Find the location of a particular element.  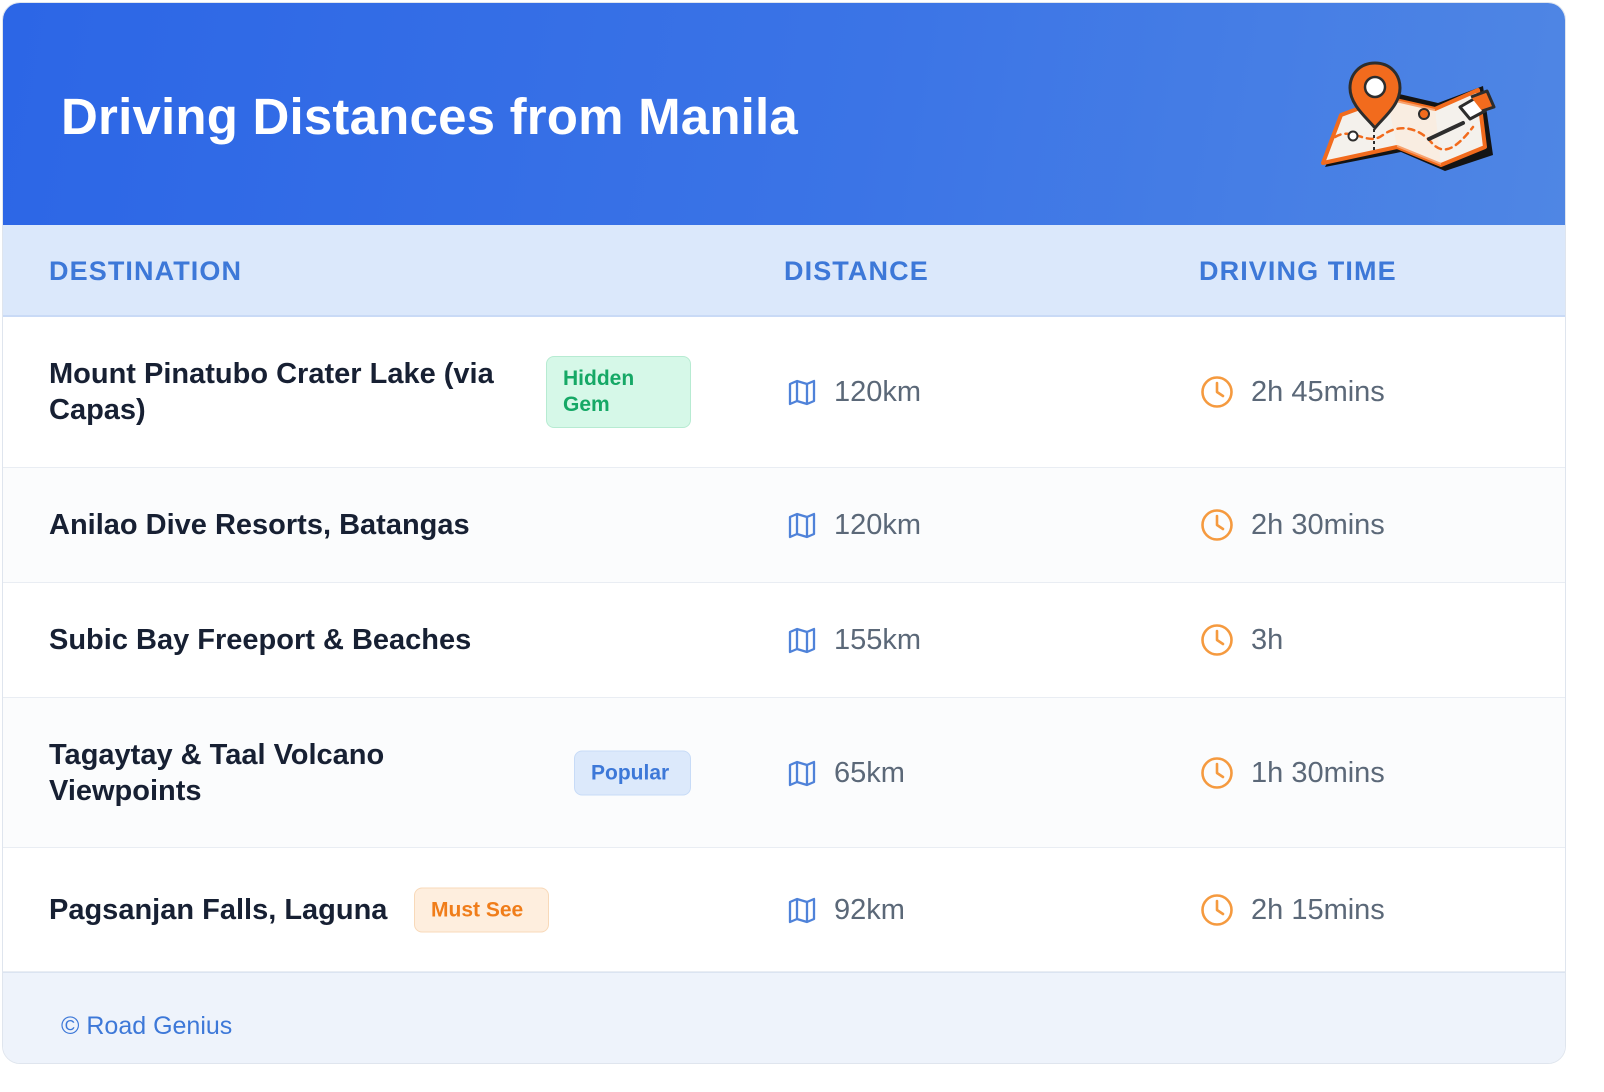

driving-time-cell: 2h 30mins is located at coordinates (1292, 525).